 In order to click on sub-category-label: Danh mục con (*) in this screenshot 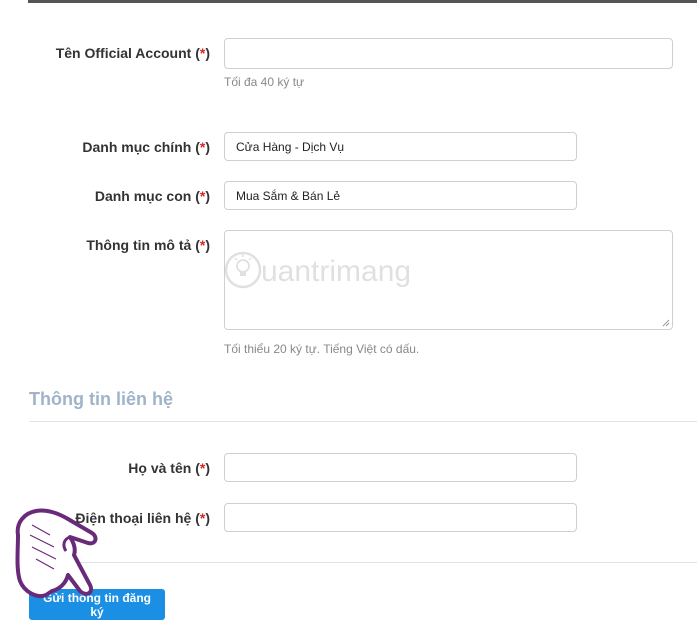, I will do `click(152, 196)`.